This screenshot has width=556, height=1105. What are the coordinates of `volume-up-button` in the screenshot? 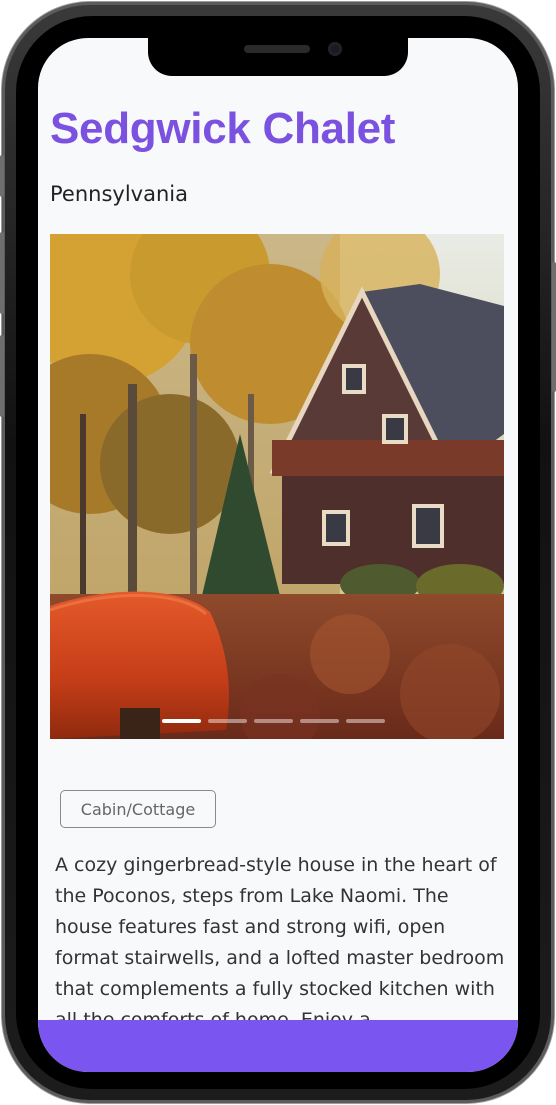 It's located at (2, 273).